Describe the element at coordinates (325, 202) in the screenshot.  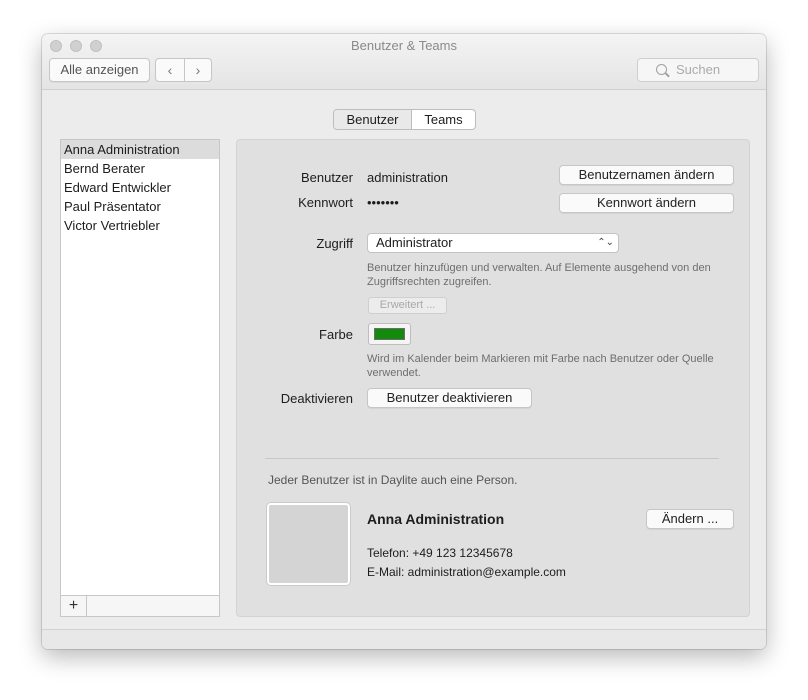
I see `password-label: Kennwort` at that location.